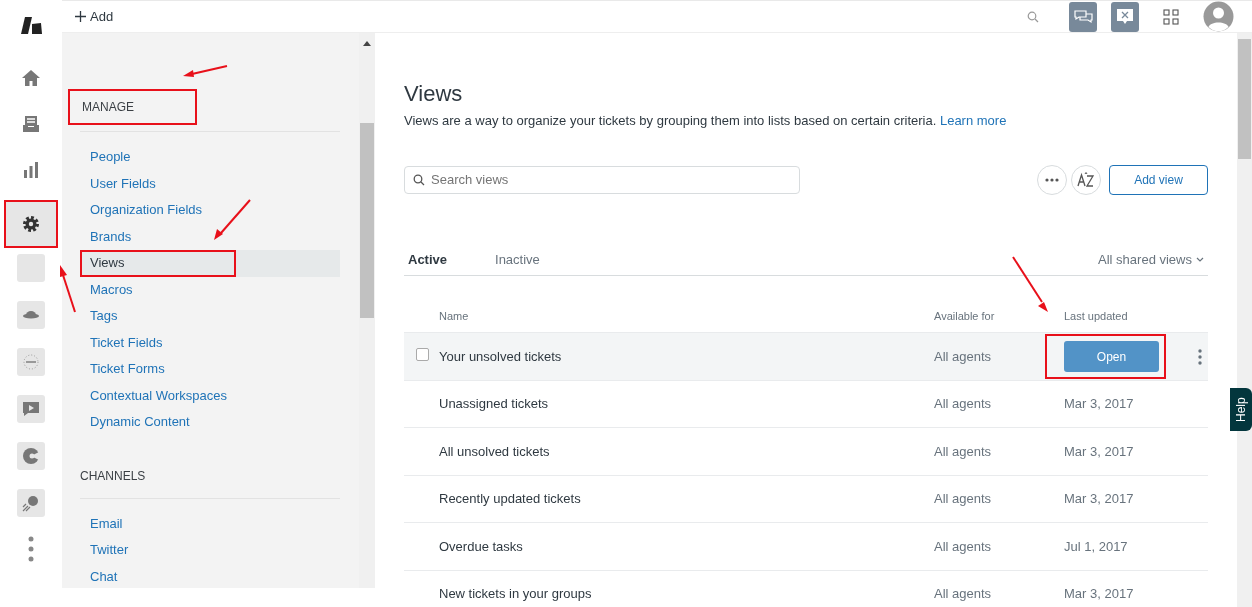 The height and width of the screenshot is (607, 1252). Describe the element at coordinates (210, 422) in the screenshot. I see `sidebar-item: Dynamic Content` at that location.